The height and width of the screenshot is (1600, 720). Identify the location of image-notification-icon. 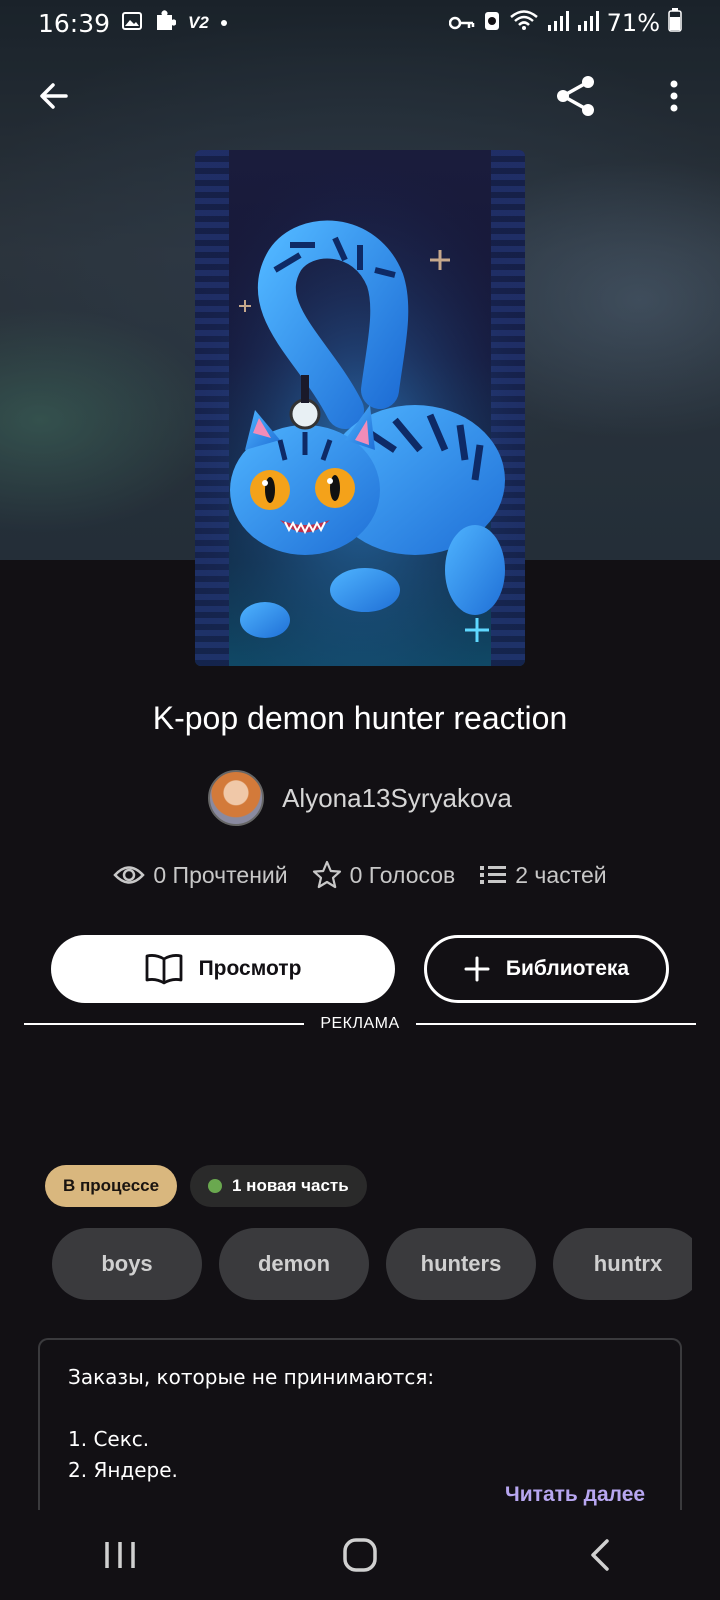
(132, 23).